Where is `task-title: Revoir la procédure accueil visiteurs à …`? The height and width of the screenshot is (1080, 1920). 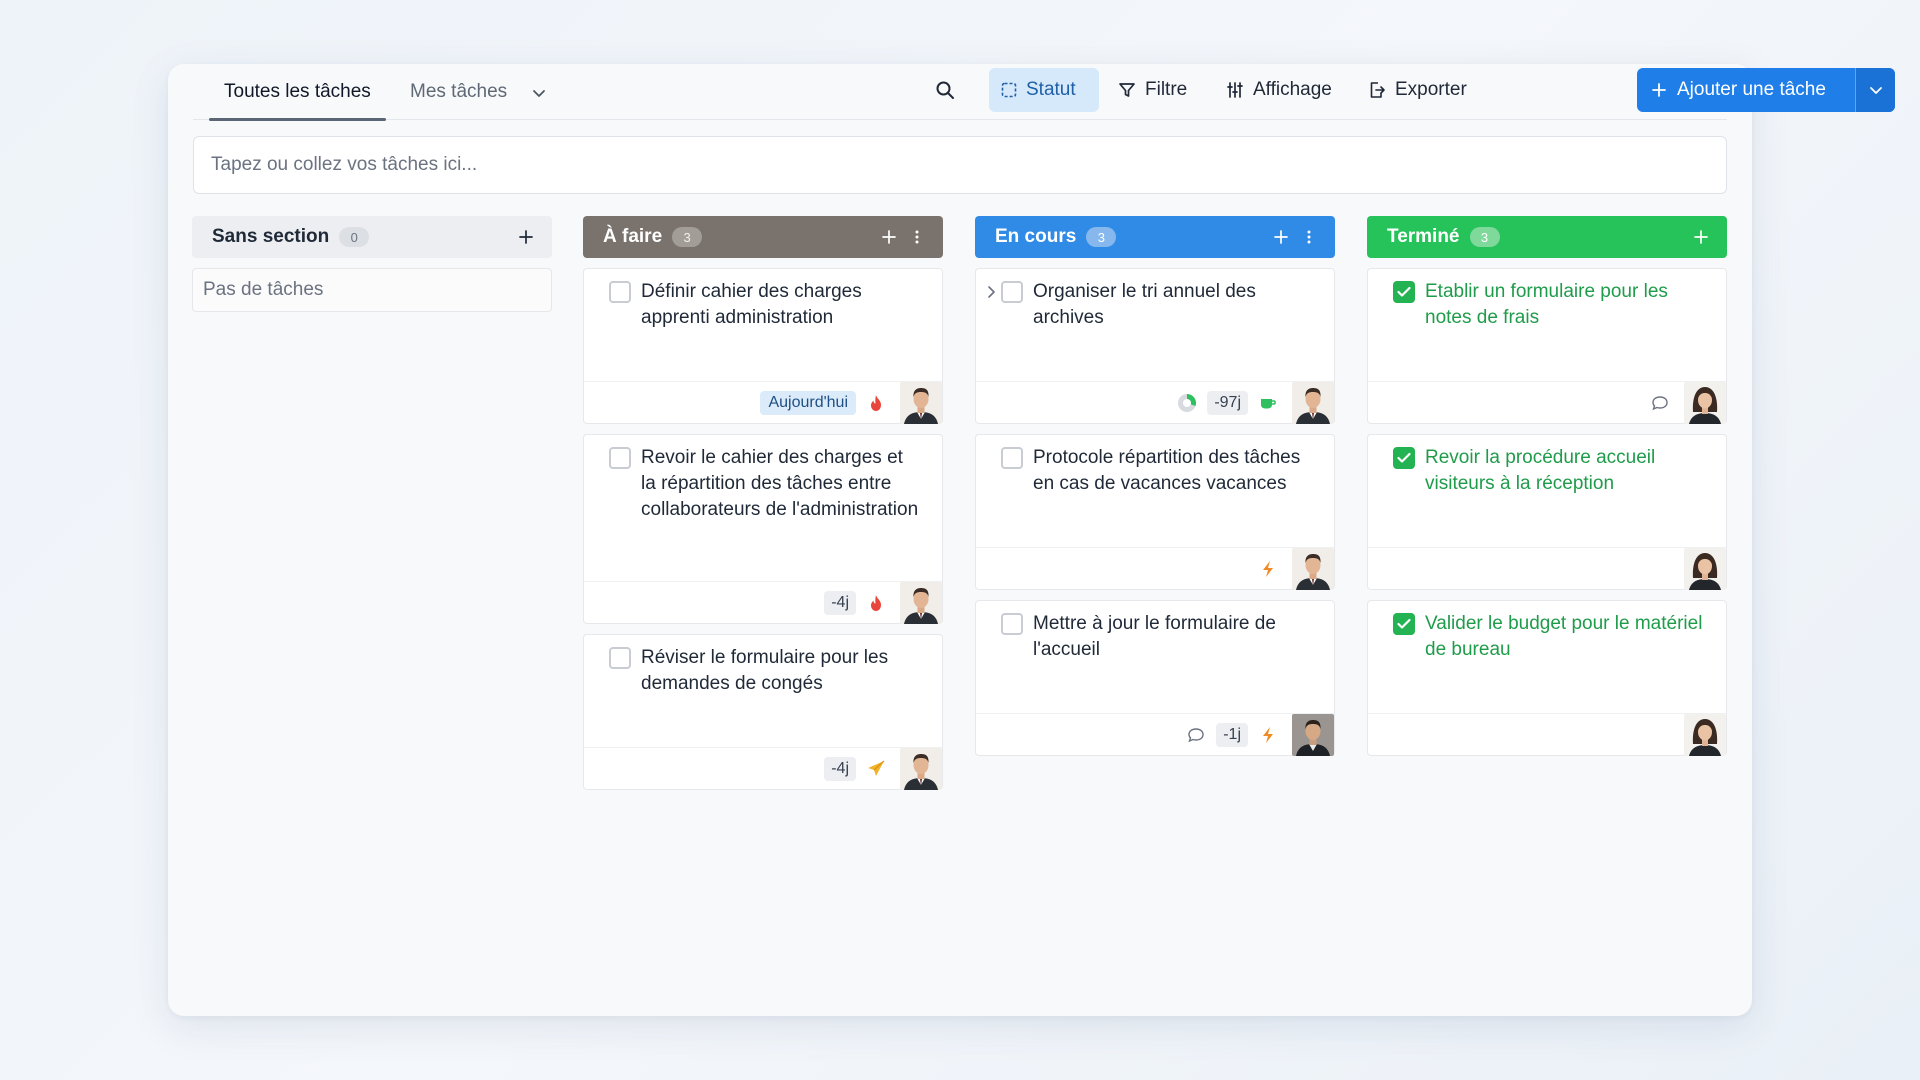 task-title: Revoir la procédure accueil visiteurs à … is located at coordinates (1540, 470).